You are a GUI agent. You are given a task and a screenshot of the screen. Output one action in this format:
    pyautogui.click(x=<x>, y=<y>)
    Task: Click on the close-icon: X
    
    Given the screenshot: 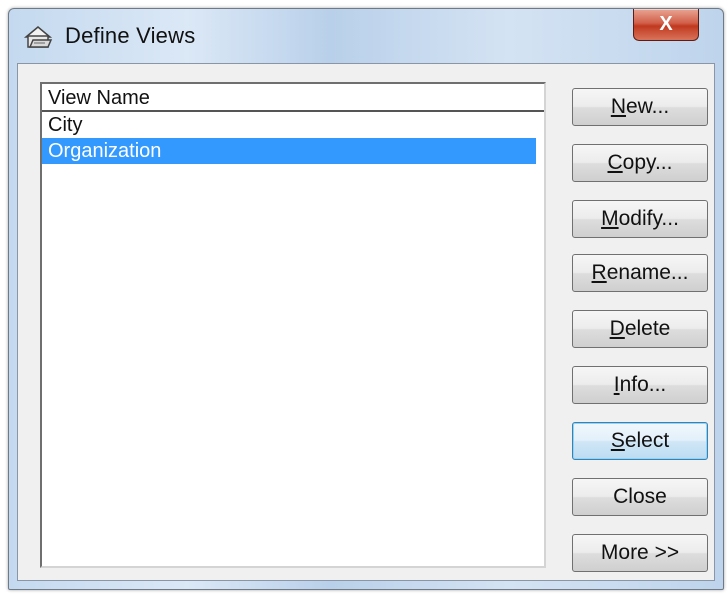 What is the action you would take?
    pyautogui.click(x=666, y=24)
    